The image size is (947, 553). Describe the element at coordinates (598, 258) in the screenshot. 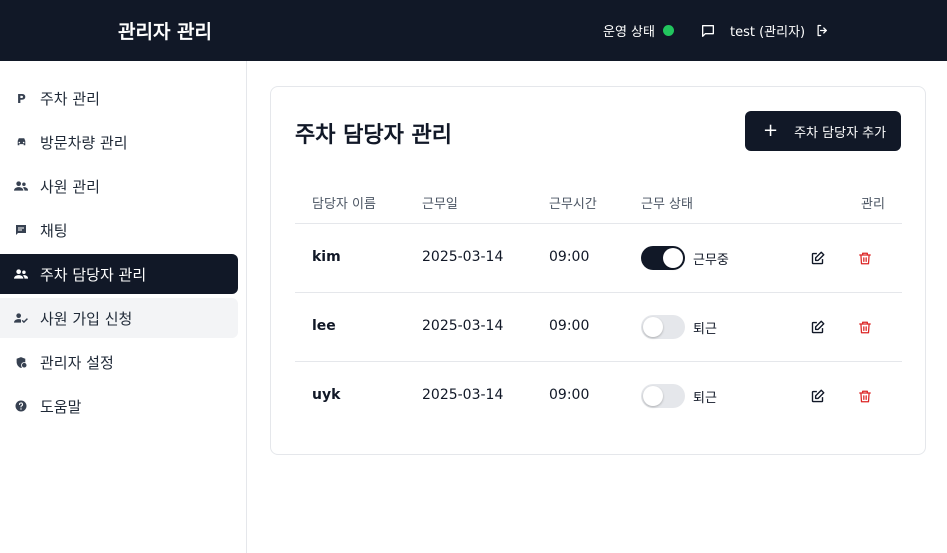

I see `table-row: kim 2025-03-14 09:00 근무중` at that location.